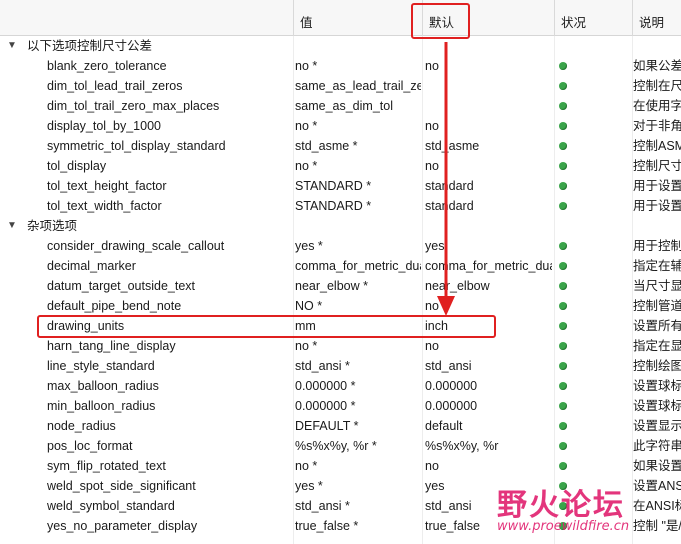  I want to click on watermark-logo: 野火论坛 www.proewildfire.cn, so click(589, 512).